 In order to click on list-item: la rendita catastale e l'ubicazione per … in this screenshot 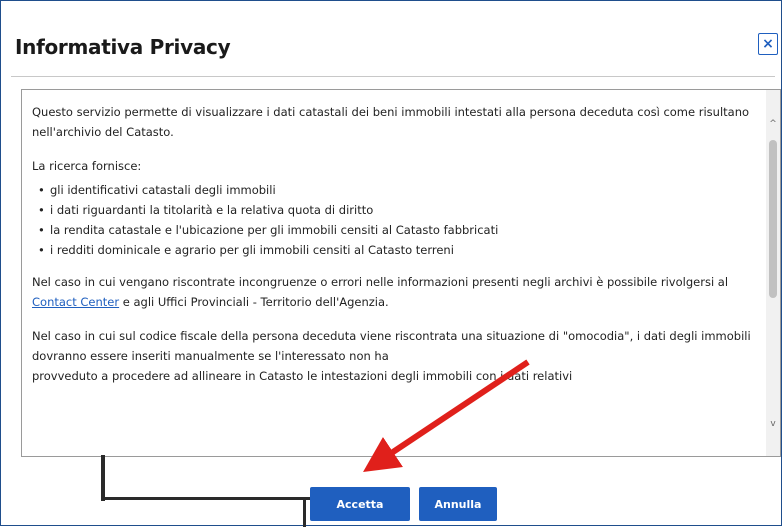, I will do `click(395, 230)`.